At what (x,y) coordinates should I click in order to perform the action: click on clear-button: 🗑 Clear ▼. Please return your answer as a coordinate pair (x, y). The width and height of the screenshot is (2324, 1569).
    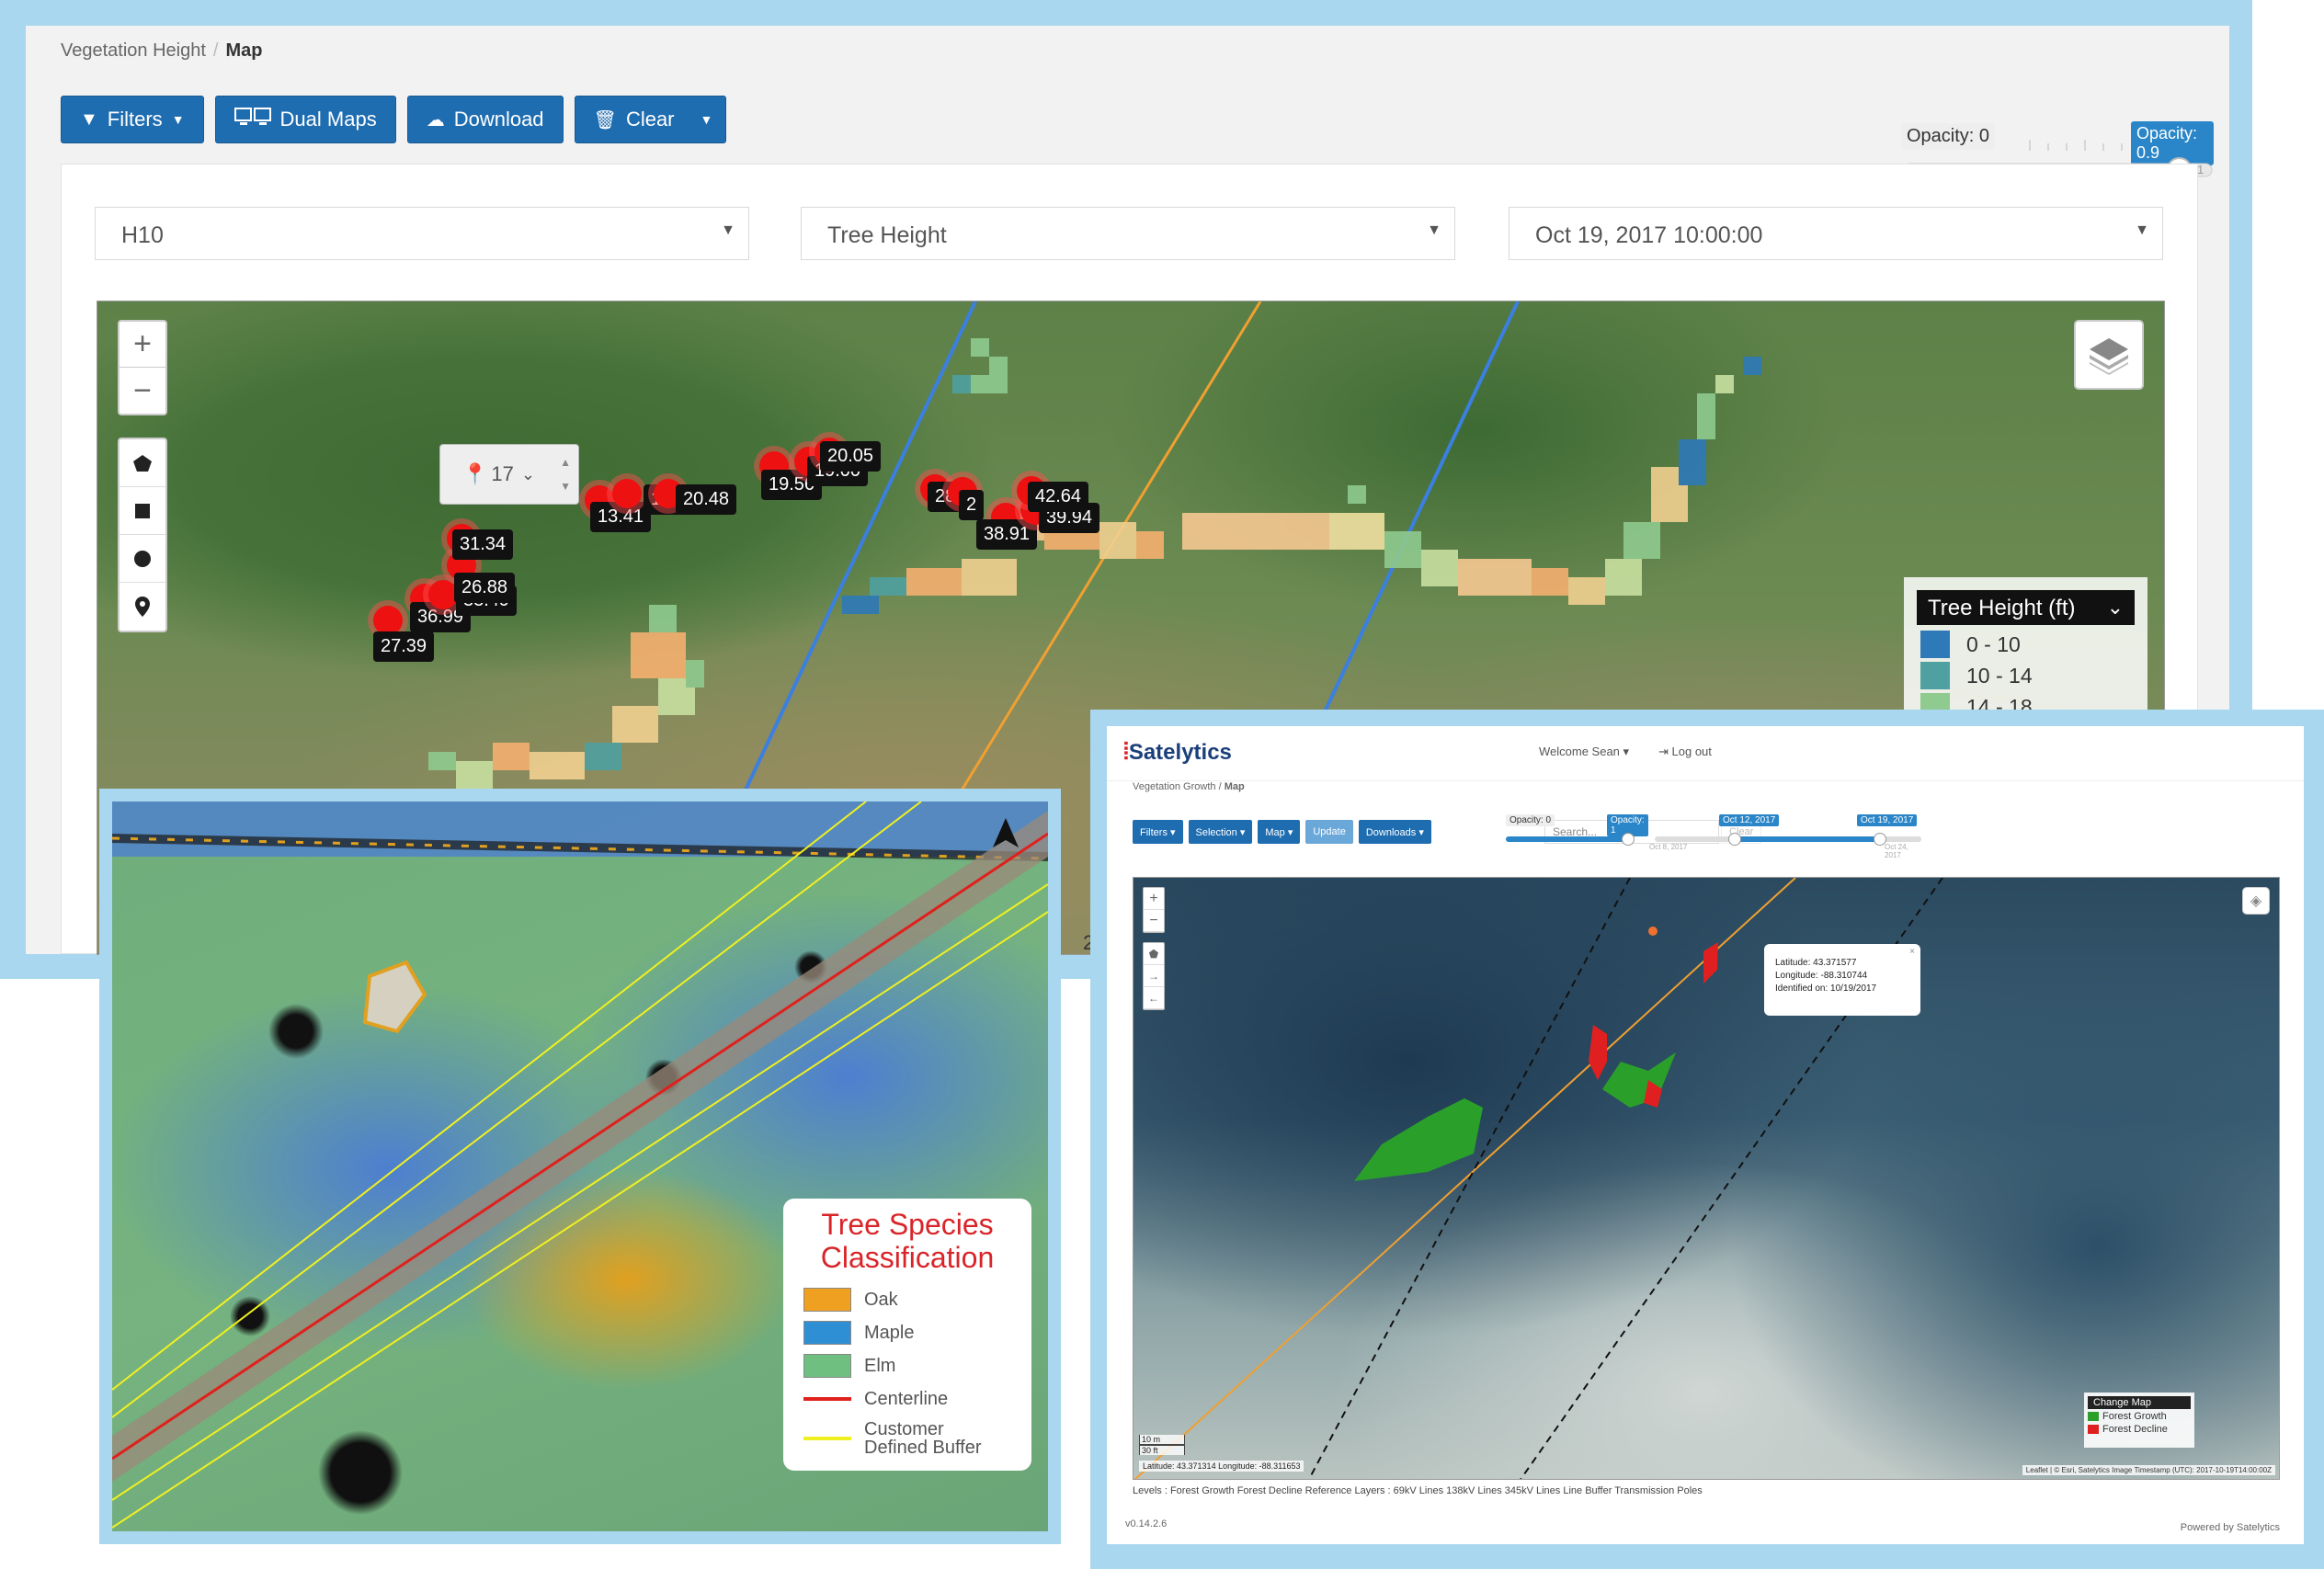
    Looking at the image, I should click on (651, 120).